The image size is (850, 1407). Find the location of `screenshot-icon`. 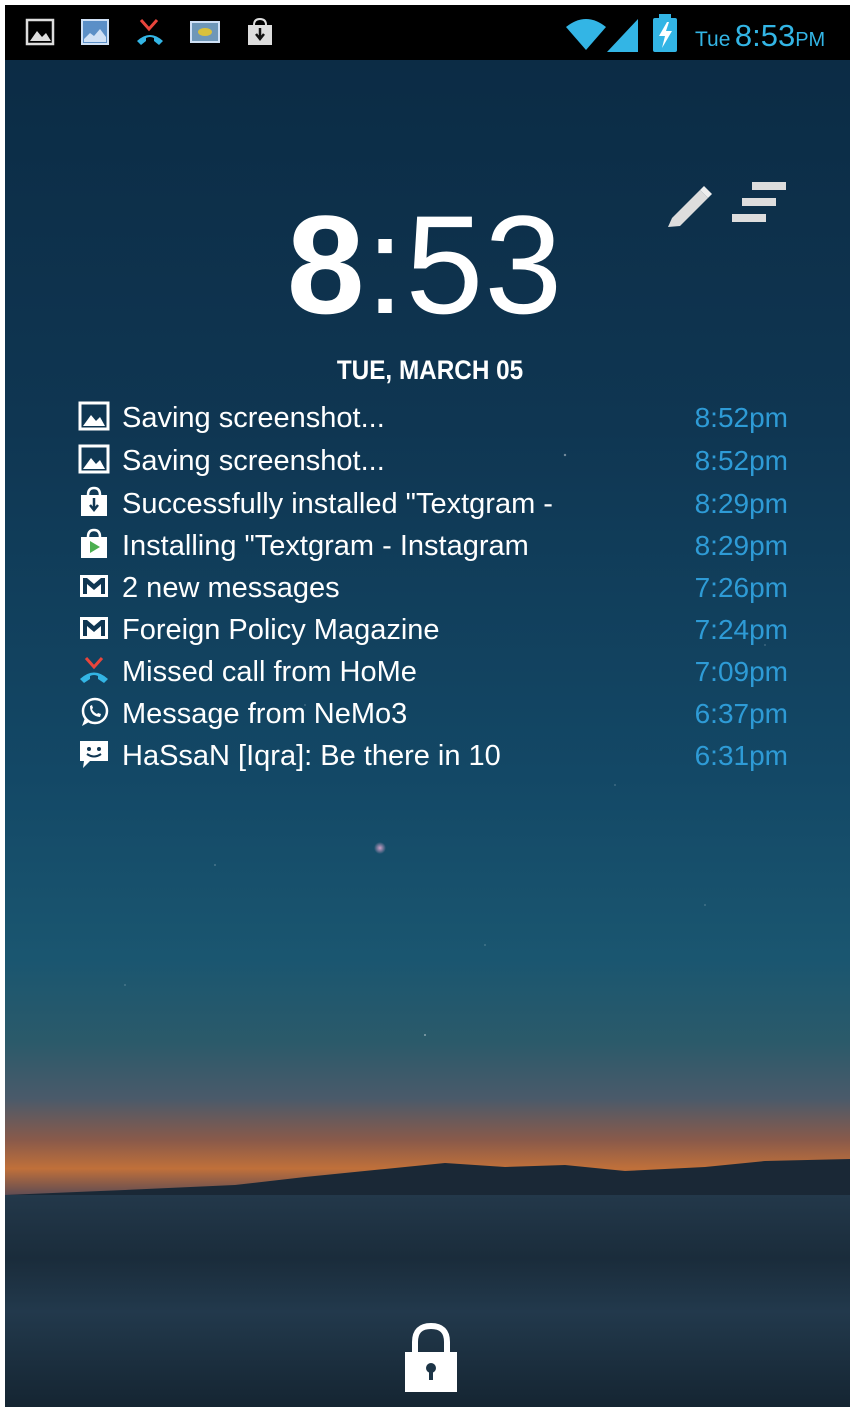

screenshot-icon is located at coordinates (205, 32).